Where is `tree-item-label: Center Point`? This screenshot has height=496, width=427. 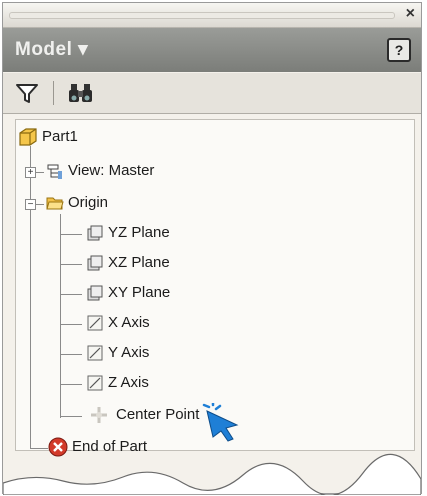
tree-item-label: Center Point is located at coordinates (158, 414).